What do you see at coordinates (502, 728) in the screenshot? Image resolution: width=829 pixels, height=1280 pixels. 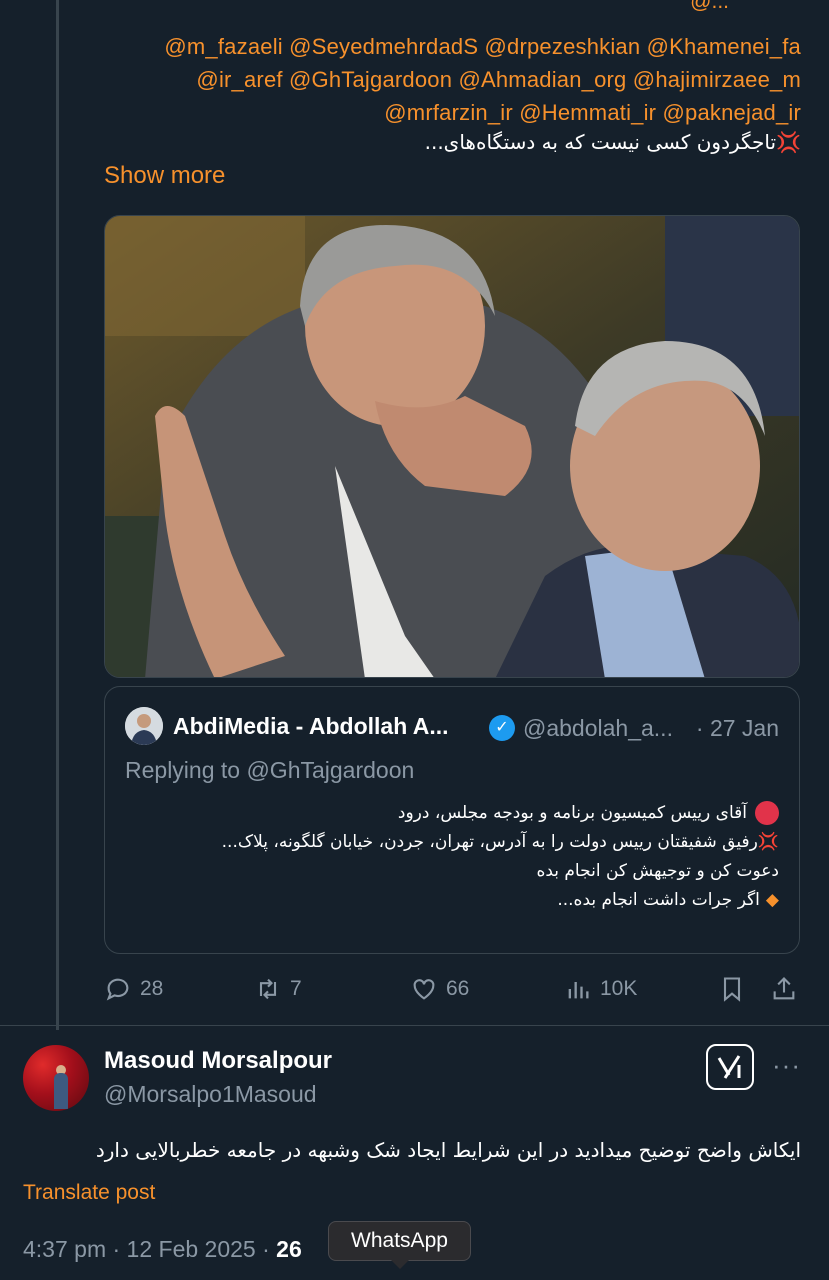 I see `verified-badge-icon: ✓` at bounding box center [502, 728].